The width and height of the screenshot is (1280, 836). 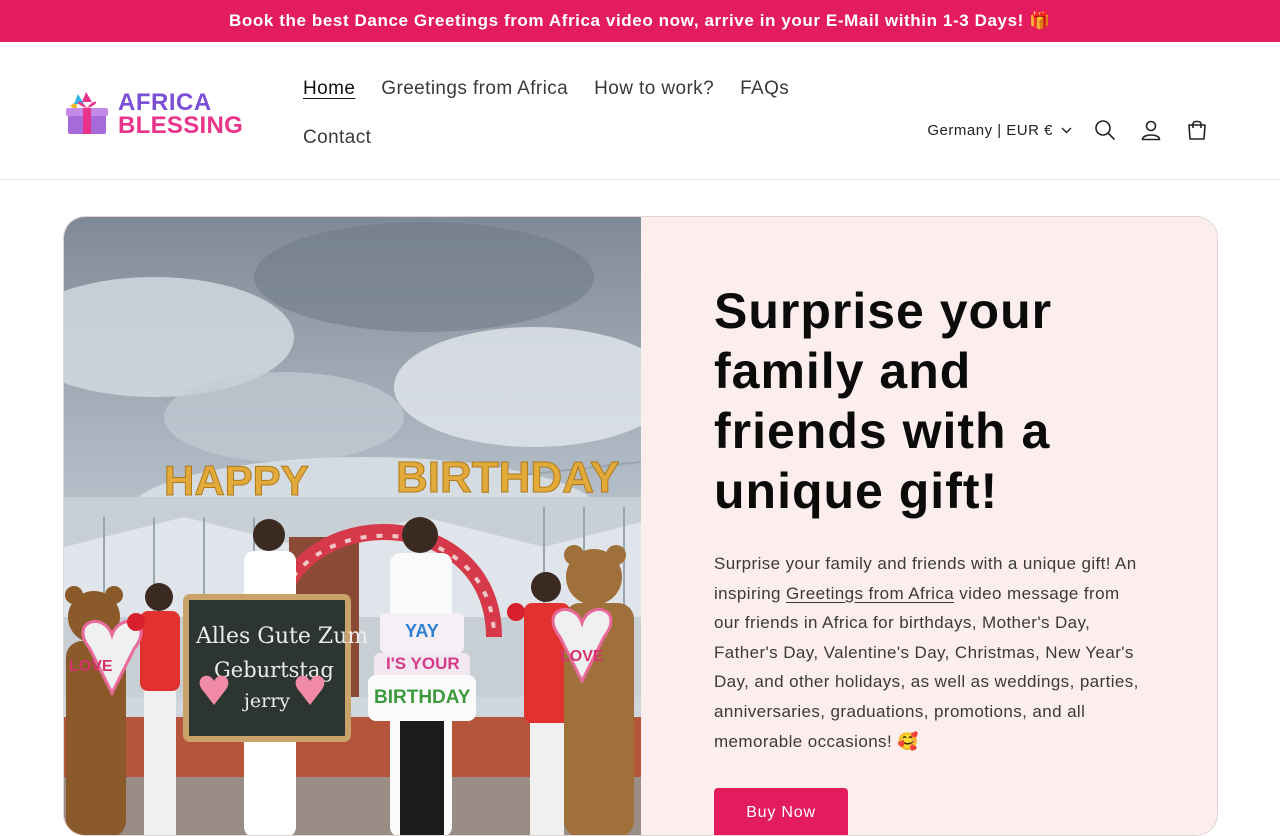 I want to click on user-icon, so click(x=1151, y=130).